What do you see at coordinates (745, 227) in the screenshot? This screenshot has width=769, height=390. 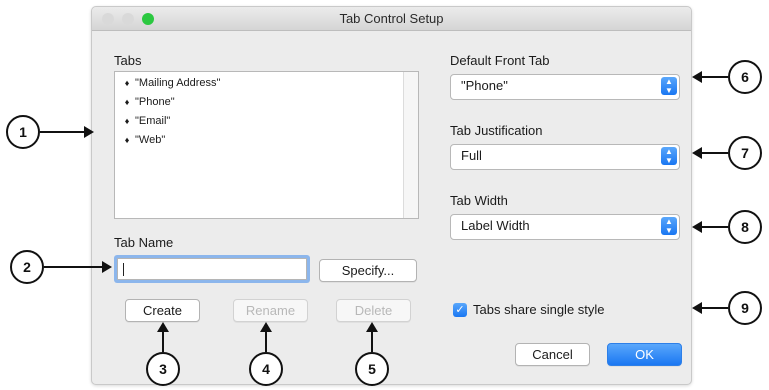 I see `callout-8: 8` at bounding box center [745, 227].